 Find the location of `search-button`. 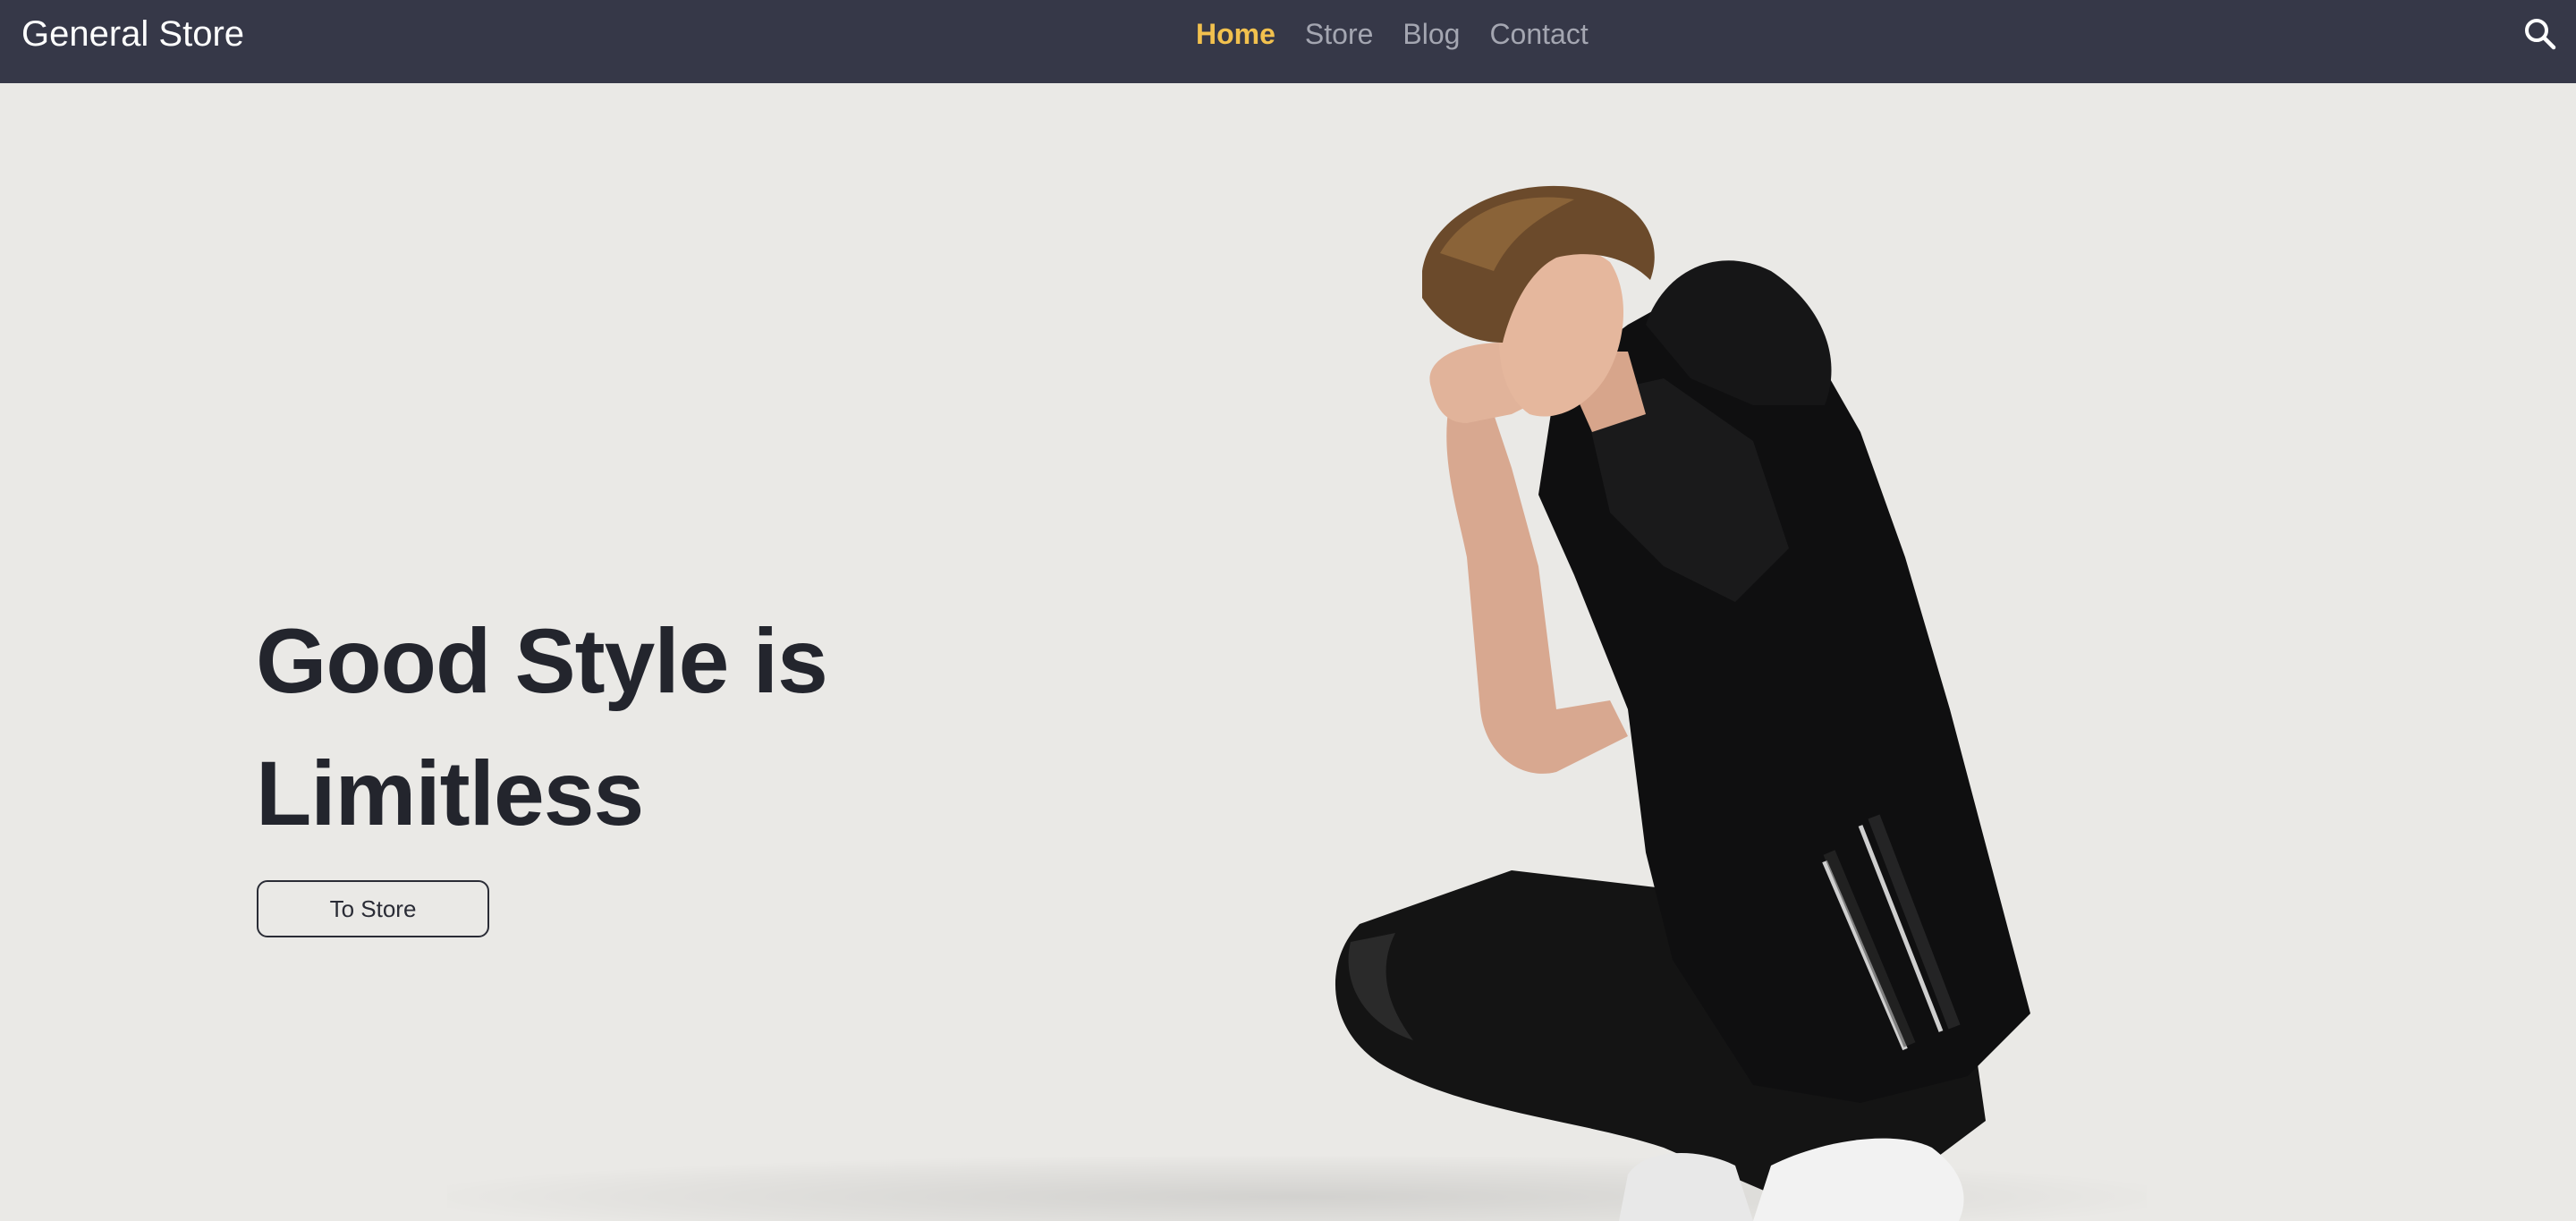

search-button is located at coordinates (2540, 34).